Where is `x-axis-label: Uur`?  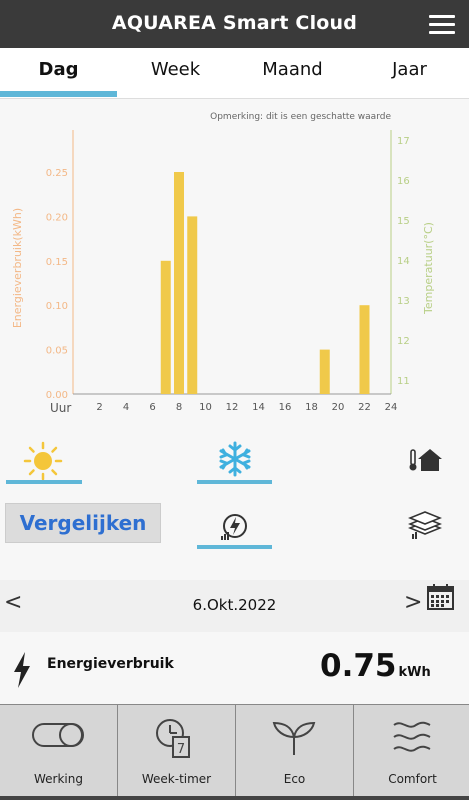
x-axis-label: Uur is located at coordinates (60, 408).